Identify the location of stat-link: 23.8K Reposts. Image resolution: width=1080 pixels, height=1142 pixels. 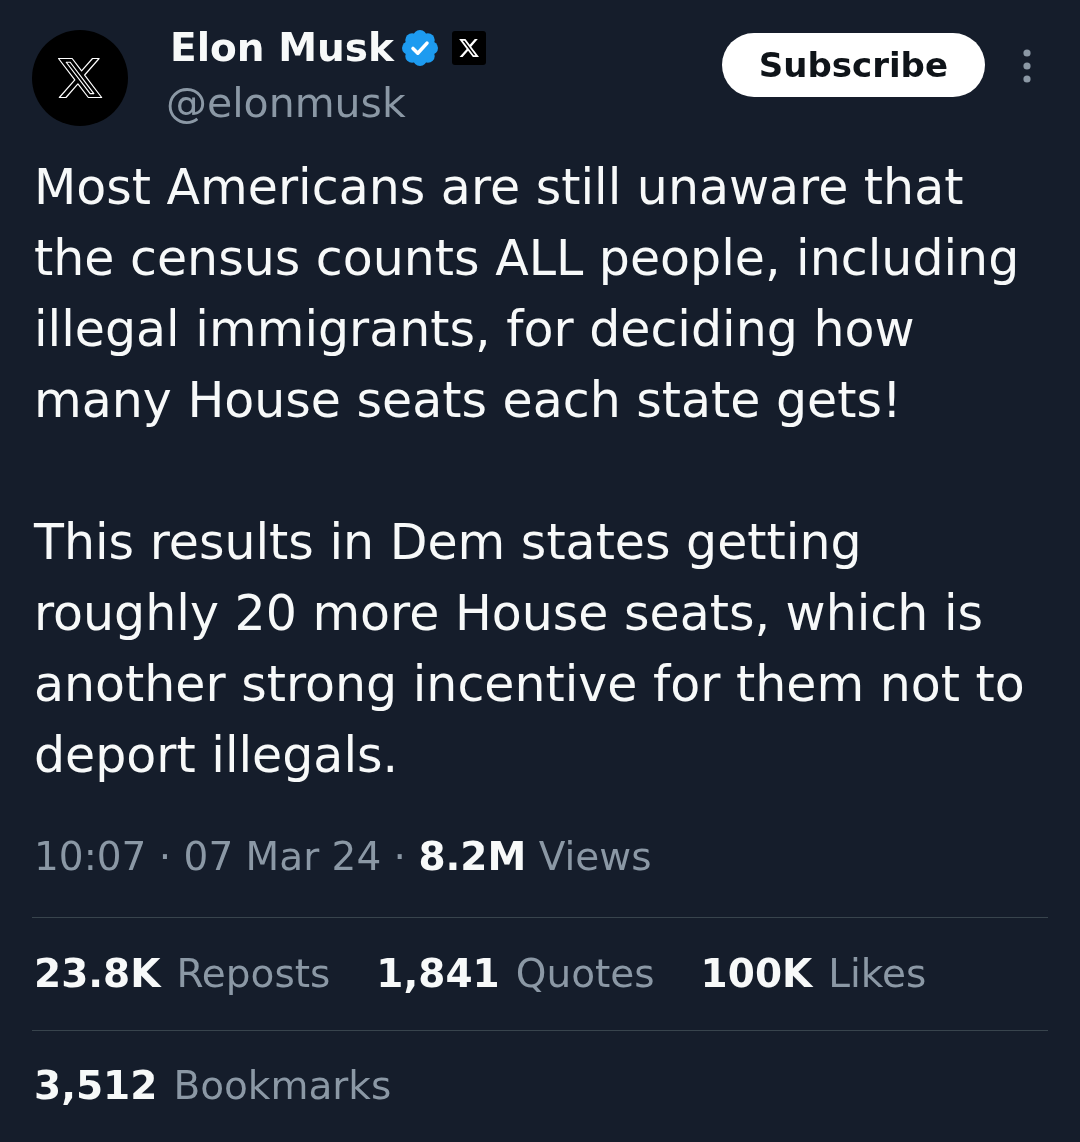
(182, 973).